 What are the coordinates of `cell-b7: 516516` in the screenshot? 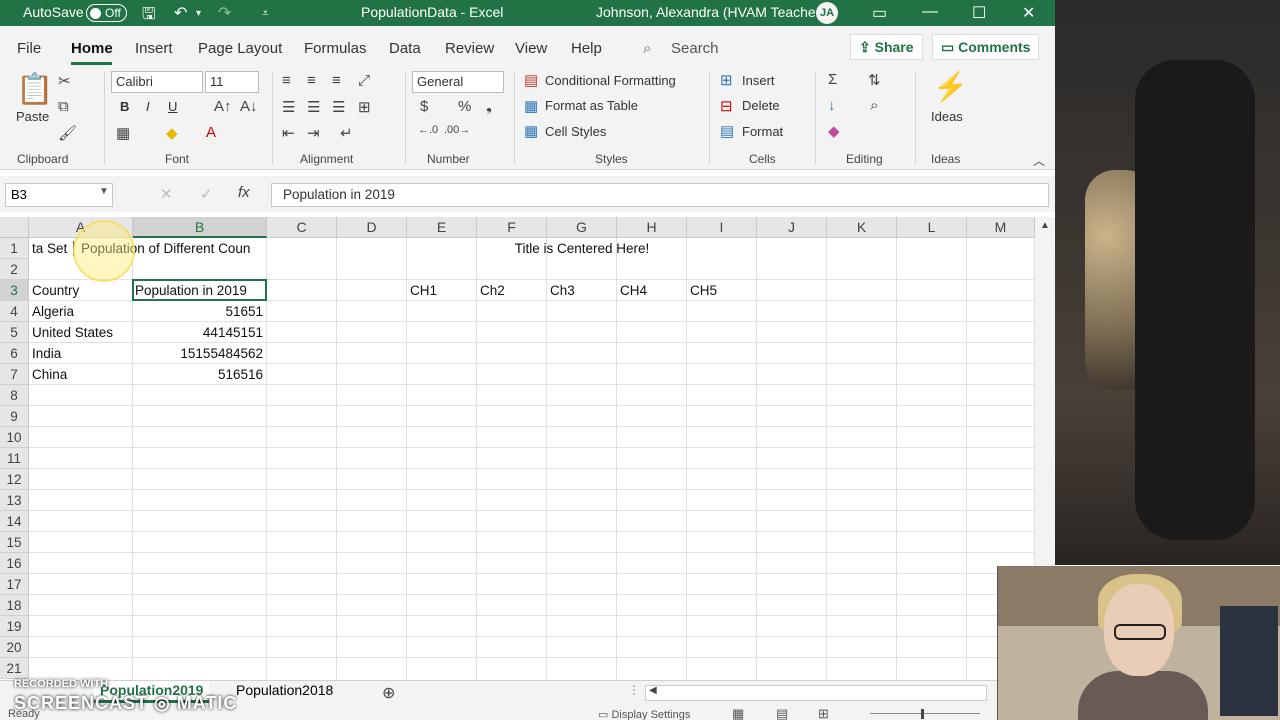 It's located at (198, 374).